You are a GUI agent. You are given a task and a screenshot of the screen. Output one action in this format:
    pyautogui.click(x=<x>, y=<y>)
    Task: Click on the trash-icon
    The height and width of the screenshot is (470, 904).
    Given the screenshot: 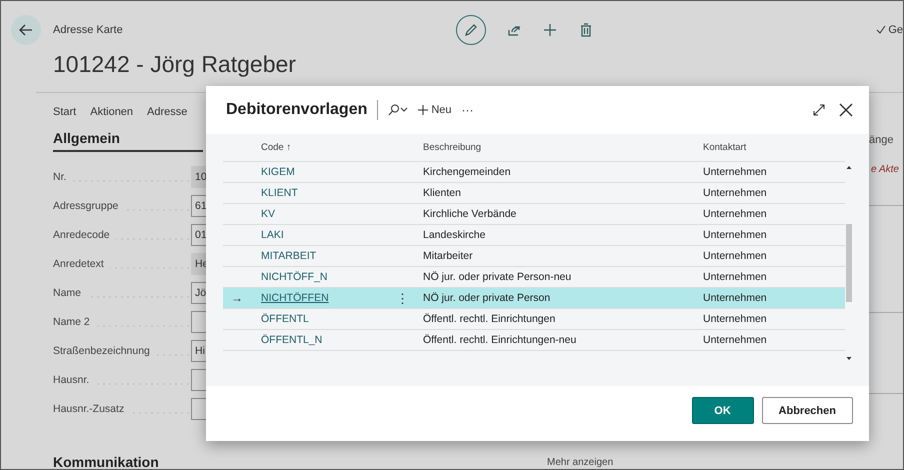 What is the action you would take?
    pyautogui.click(x=586, y=30)
    